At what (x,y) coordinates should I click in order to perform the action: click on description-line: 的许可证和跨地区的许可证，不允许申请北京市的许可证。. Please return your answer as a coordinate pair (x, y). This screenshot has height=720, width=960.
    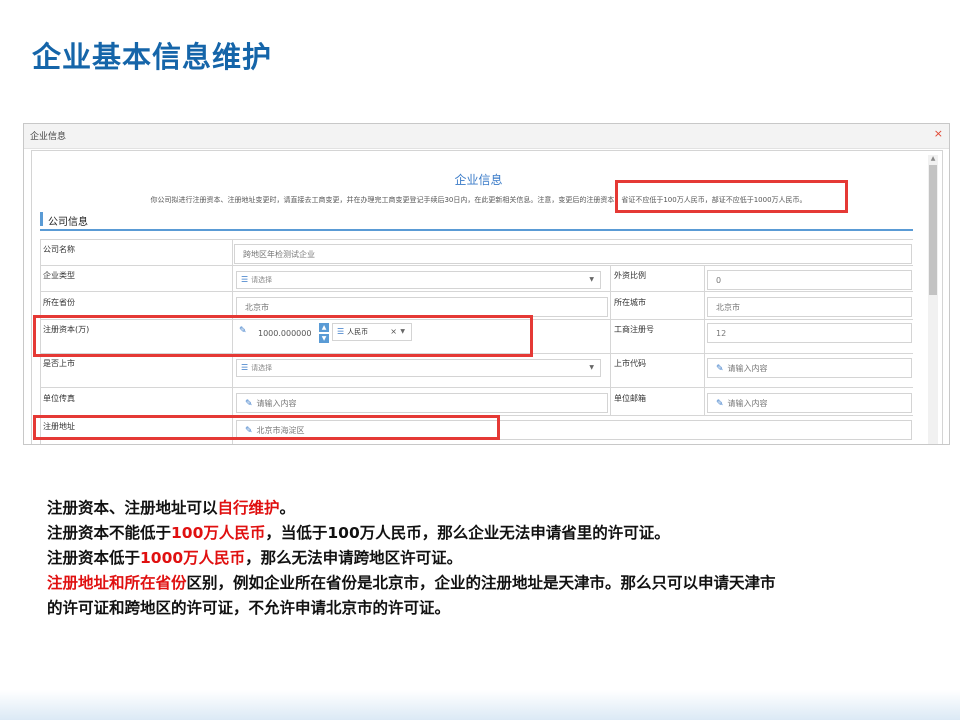
    Looking at the image, I should click on (492, 608).